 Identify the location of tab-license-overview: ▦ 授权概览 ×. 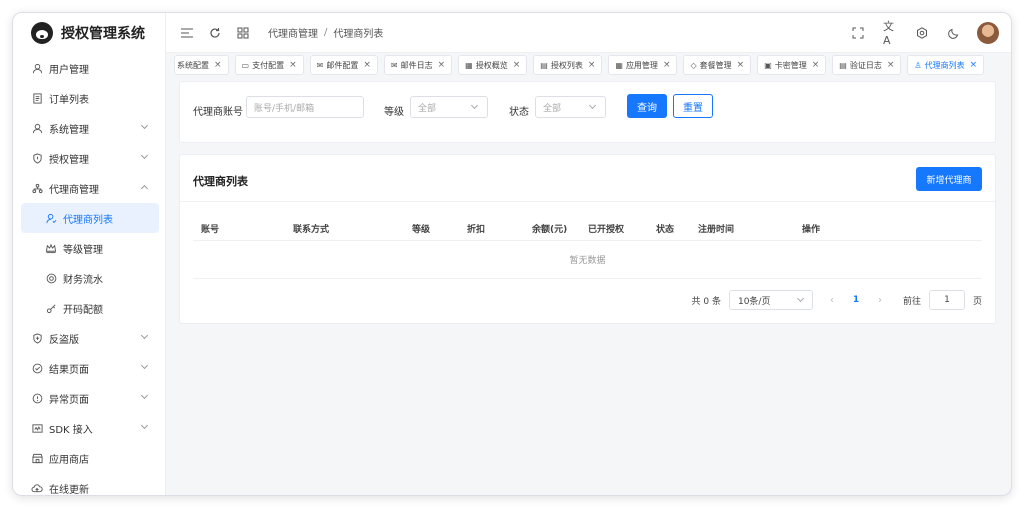
(493, 65).